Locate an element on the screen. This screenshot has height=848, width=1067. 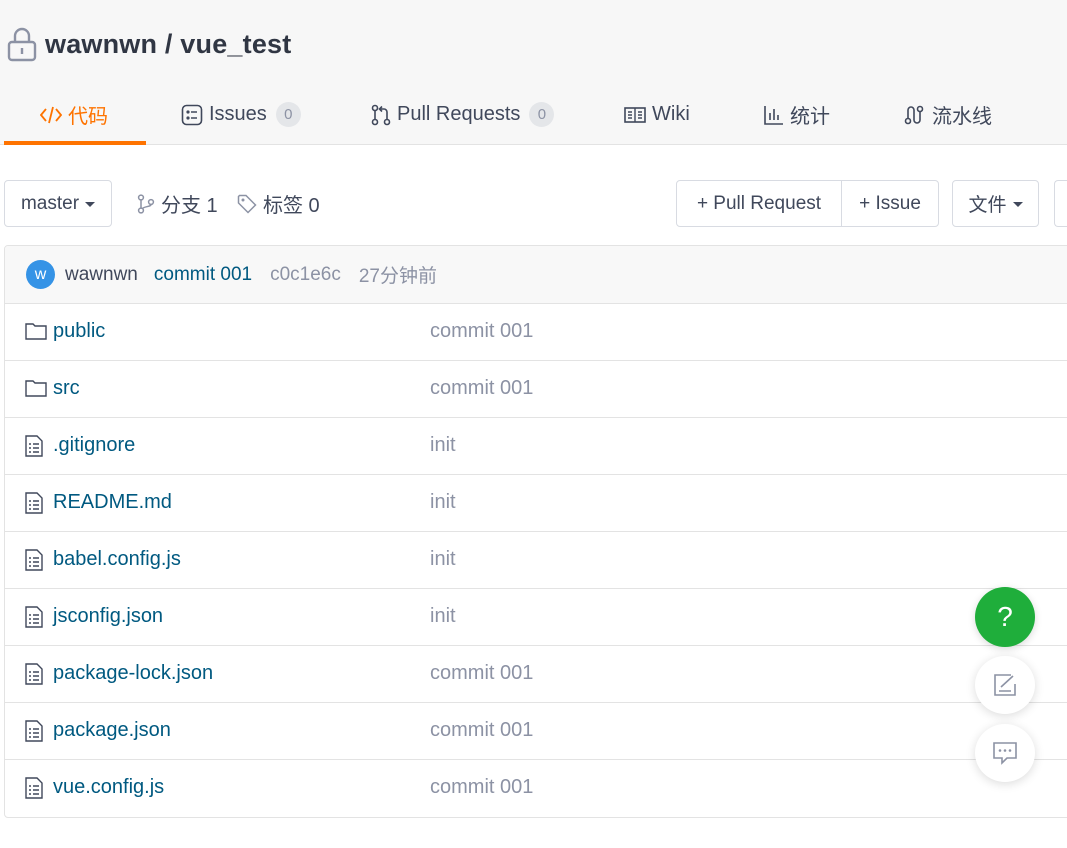
tag-icon is located at coordinates (247, 204).